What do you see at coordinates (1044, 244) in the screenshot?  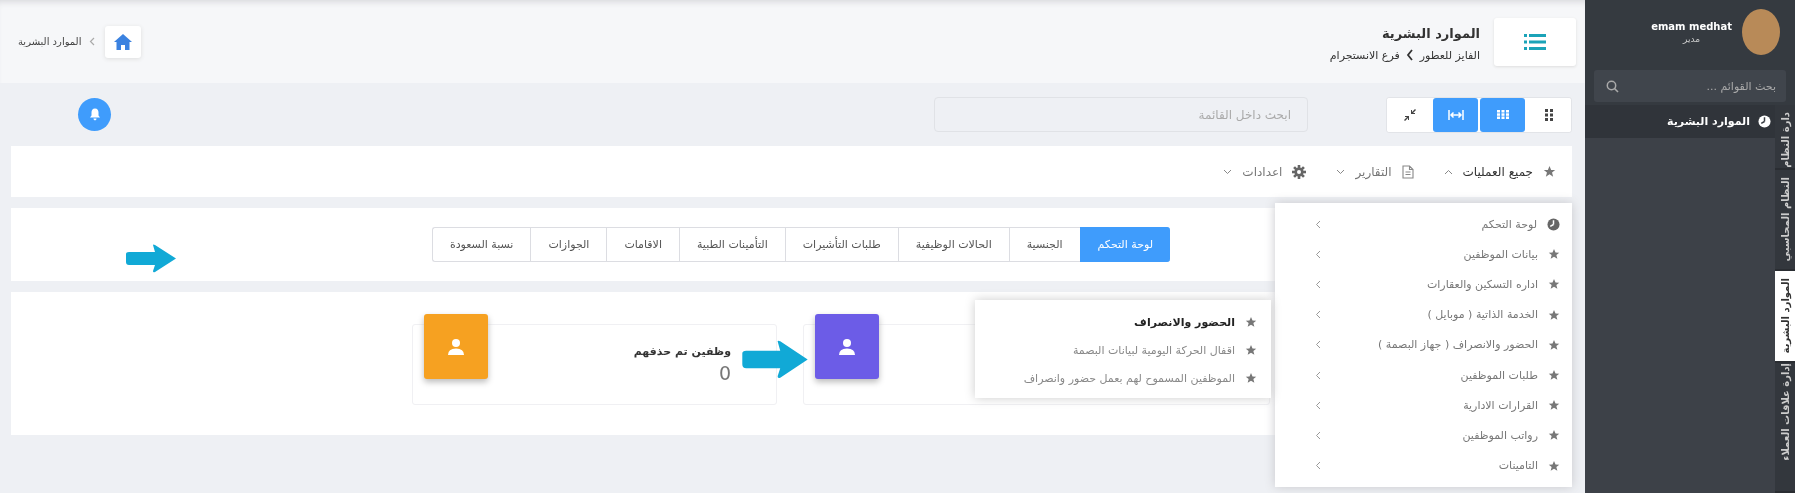 I see `tab: الجنسية` at bounding box center [1044, 244].